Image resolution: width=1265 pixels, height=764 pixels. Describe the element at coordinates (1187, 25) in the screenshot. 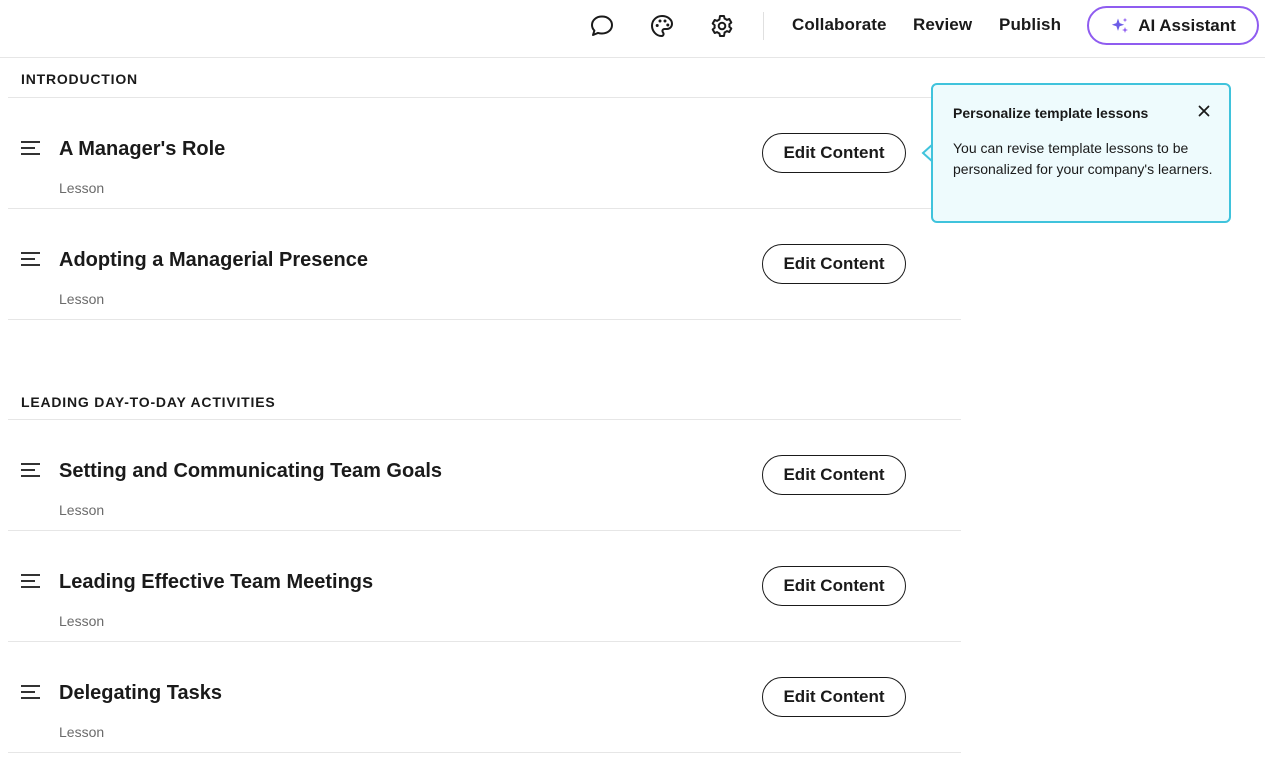

I see `ai-assistant-label: AI Assistant` at that location.